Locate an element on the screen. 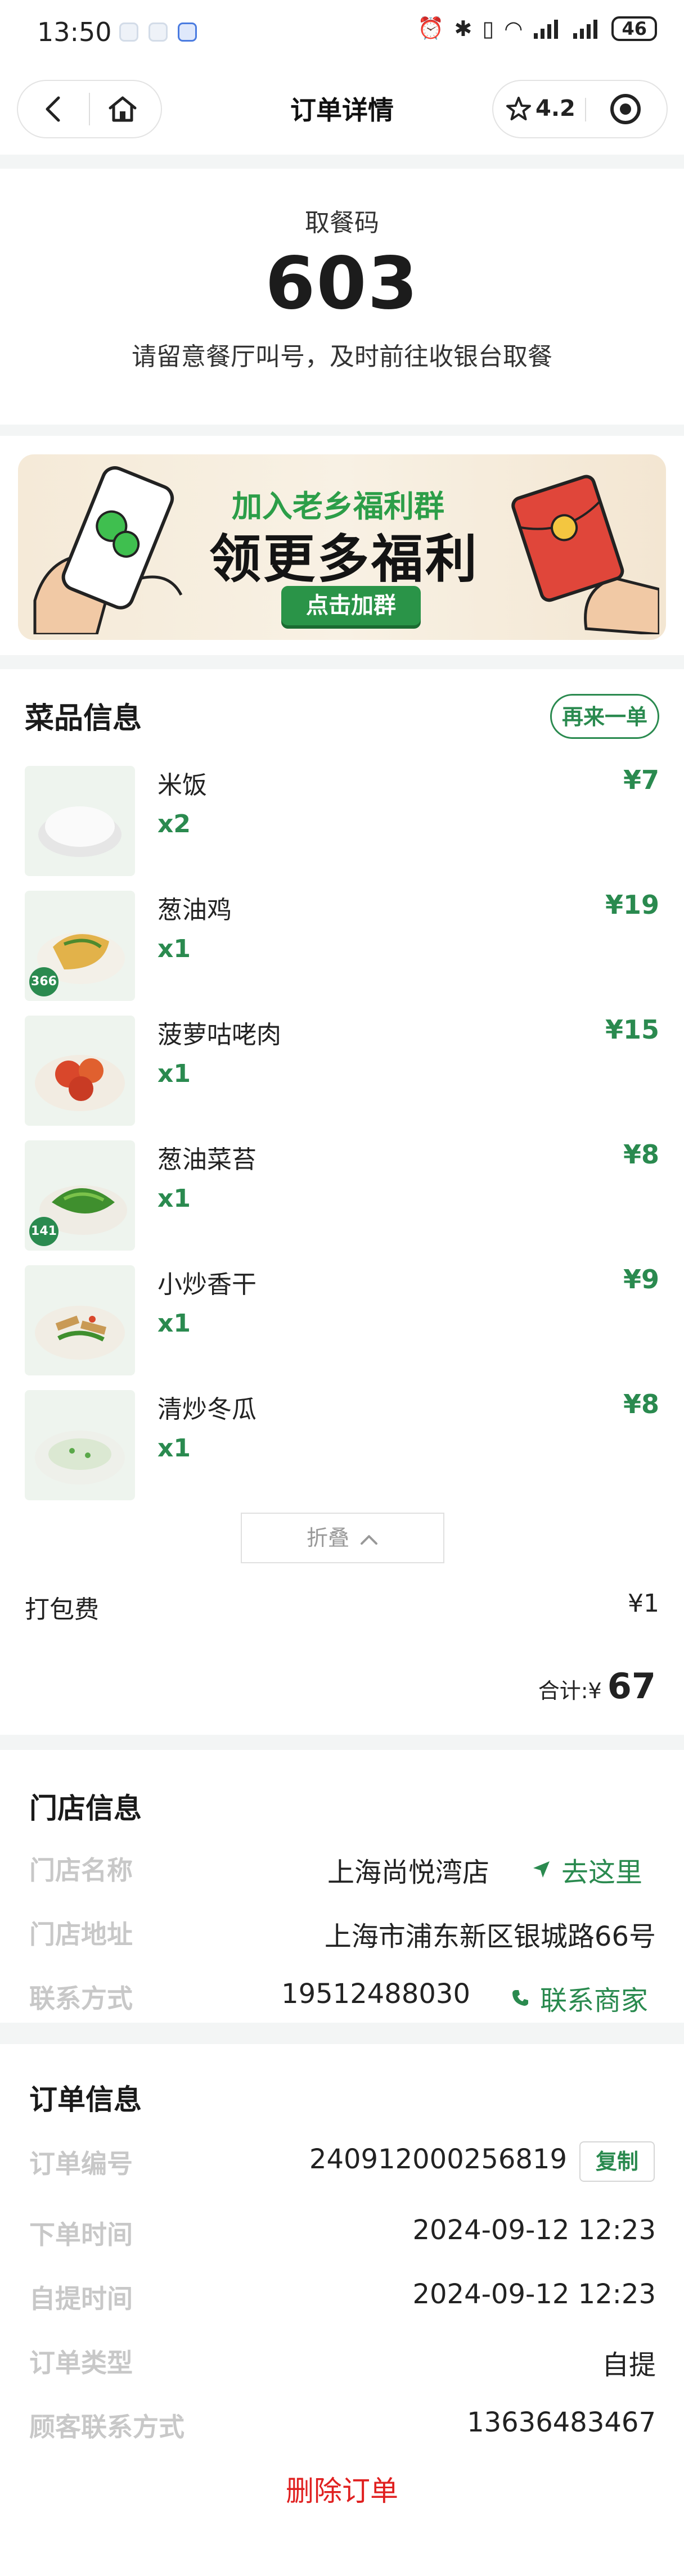  store-phone: 19512488030 is located at coordinates (375, 1994).